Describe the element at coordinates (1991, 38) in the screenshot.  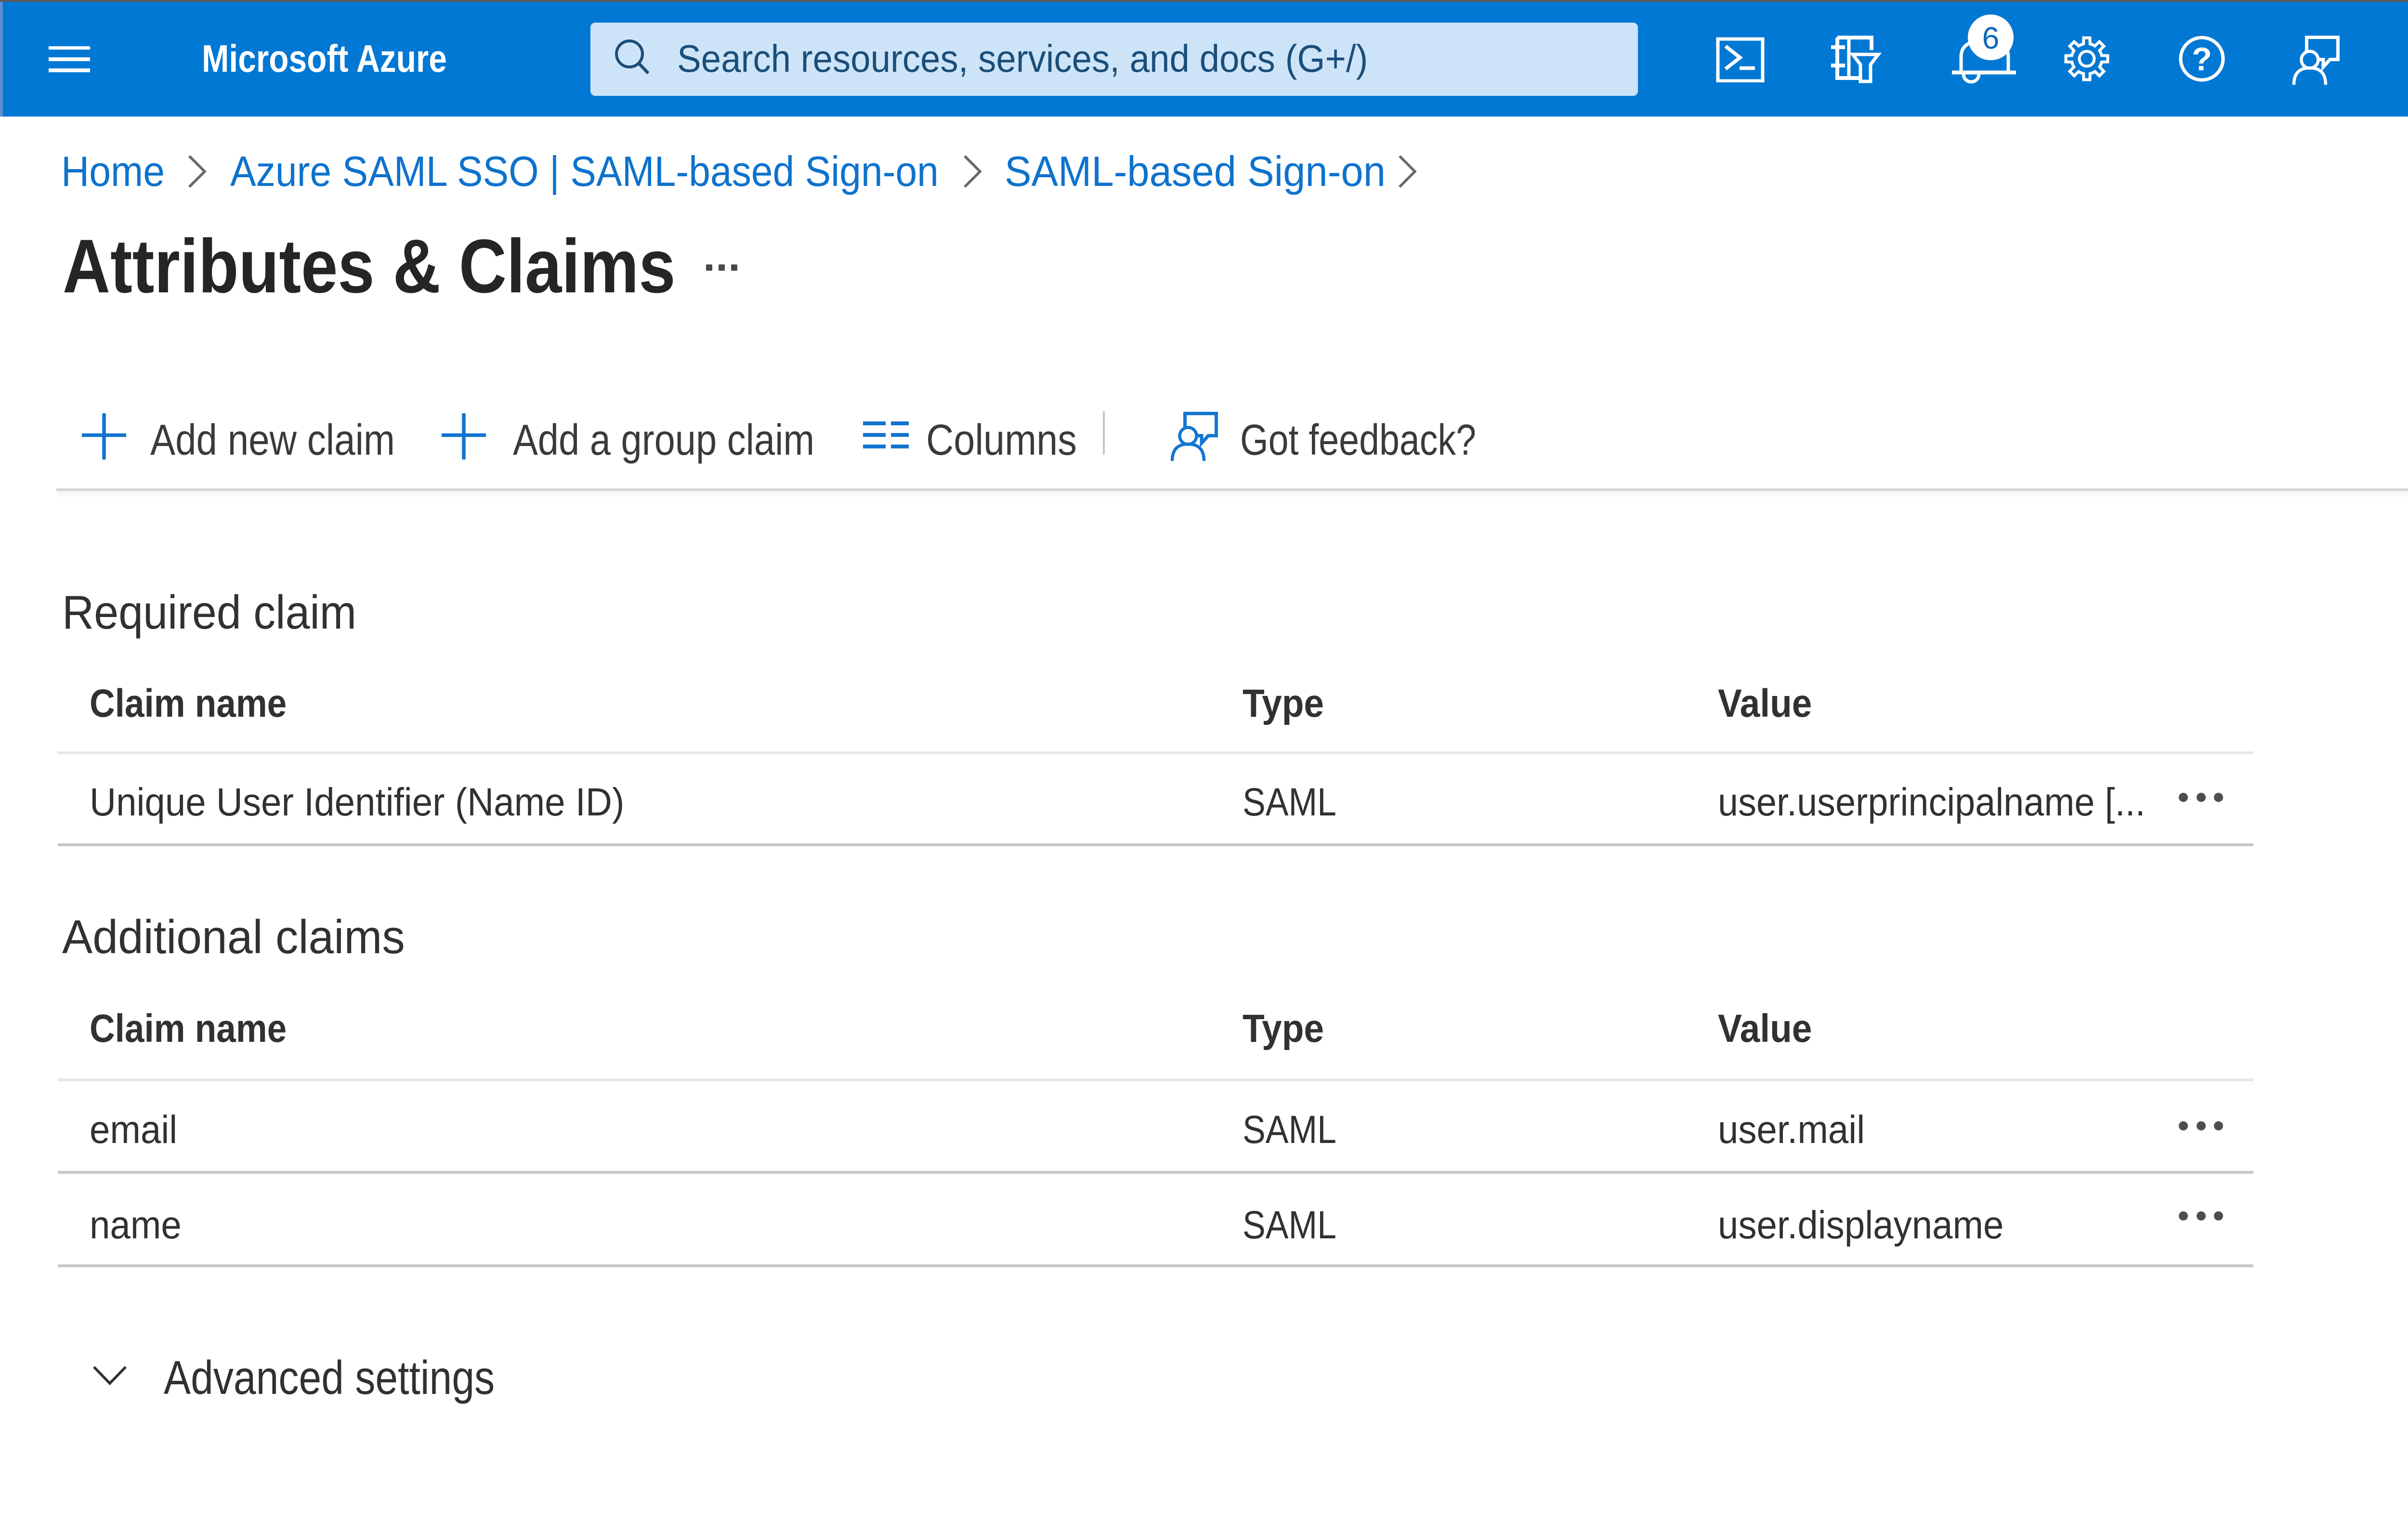
I see `svg-text: 6` at that location.